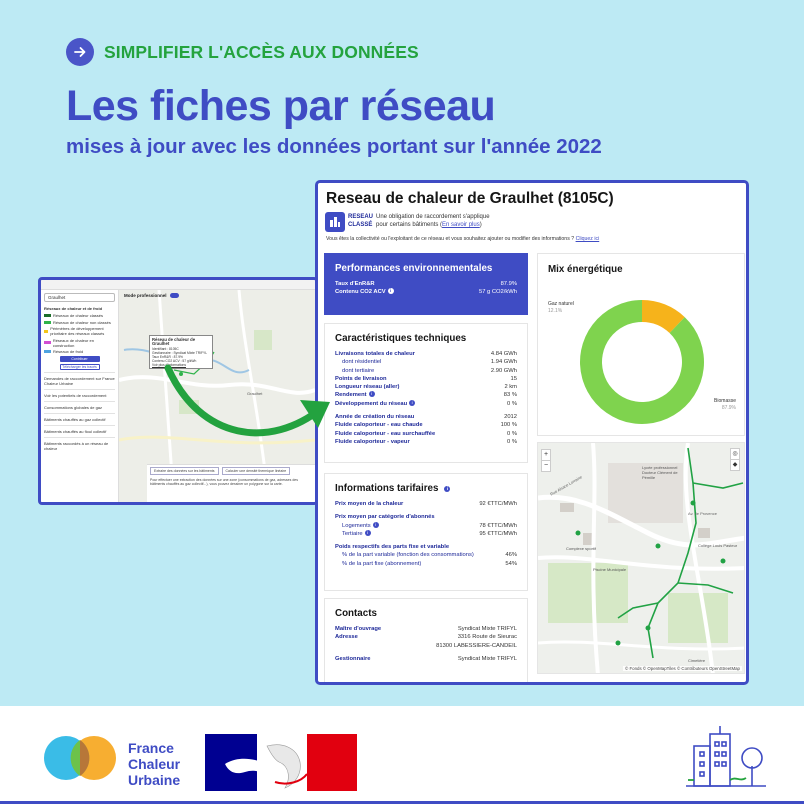  Describe the element at coordinates (426, 629) in the screenshot. I see `maitre-ouvrage-row: Maître d'ouvrage Syndicat Mixte TRIFYL` at that location.